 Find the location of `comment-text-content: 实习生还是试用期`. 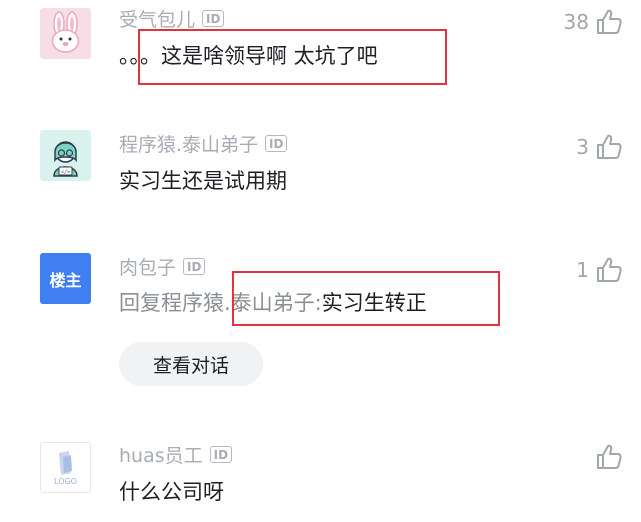

comment-text-content: 实习生还是试用期 is located at coordinates (203, 181).